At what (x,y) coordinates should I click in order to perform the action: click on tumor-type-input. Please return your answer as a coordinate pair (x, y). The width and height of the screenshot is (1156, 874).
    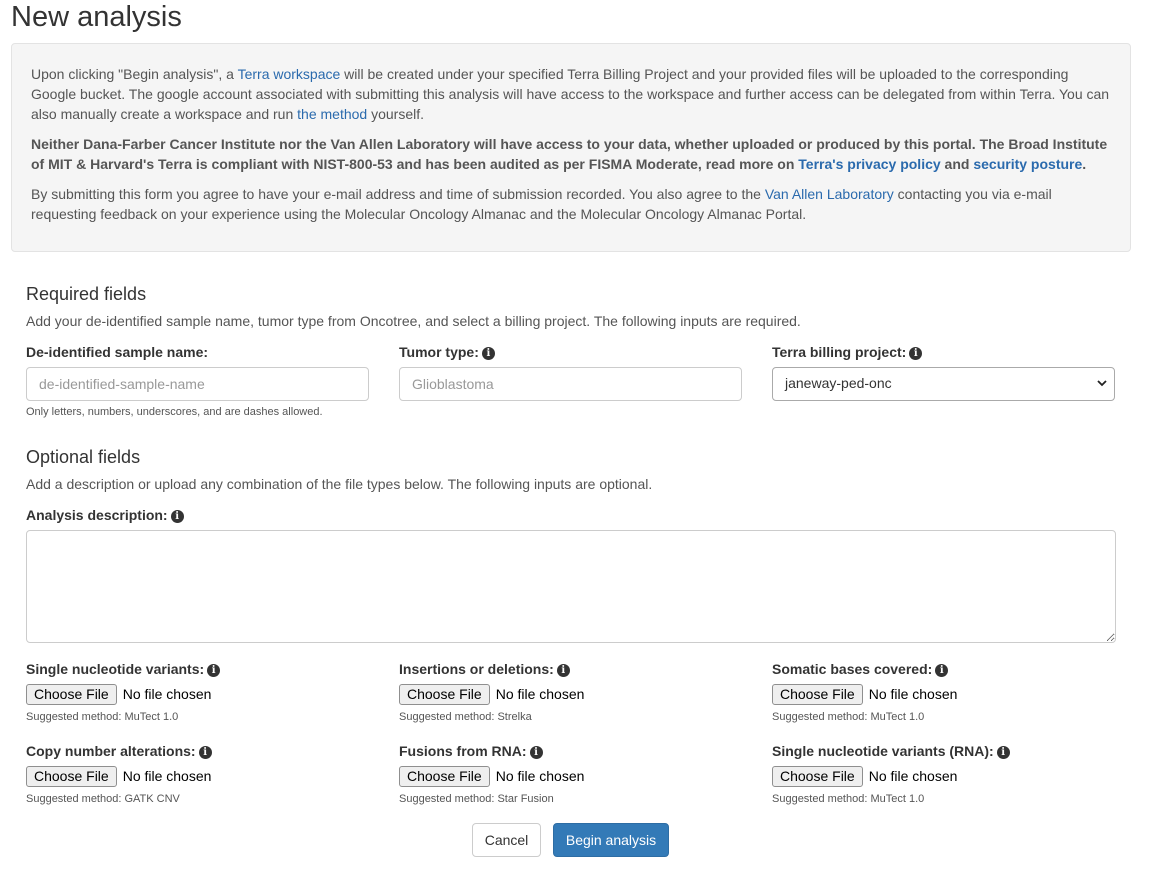
    Looking at the image, I should click on (570, 384).